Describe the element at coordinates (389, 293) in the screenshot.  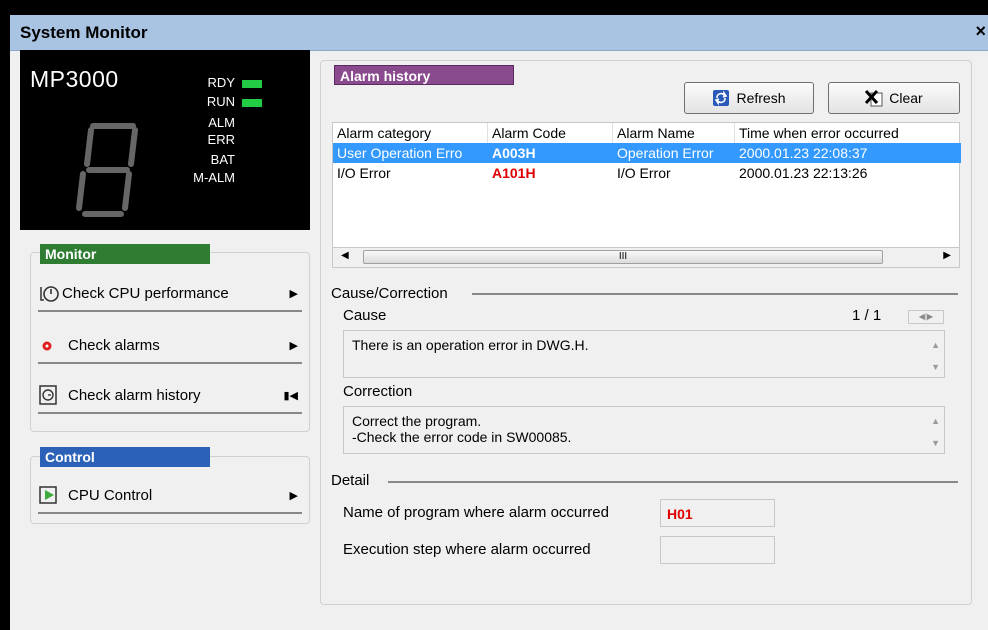
I see `cause-correction-title: Cause/Correction` at that location.